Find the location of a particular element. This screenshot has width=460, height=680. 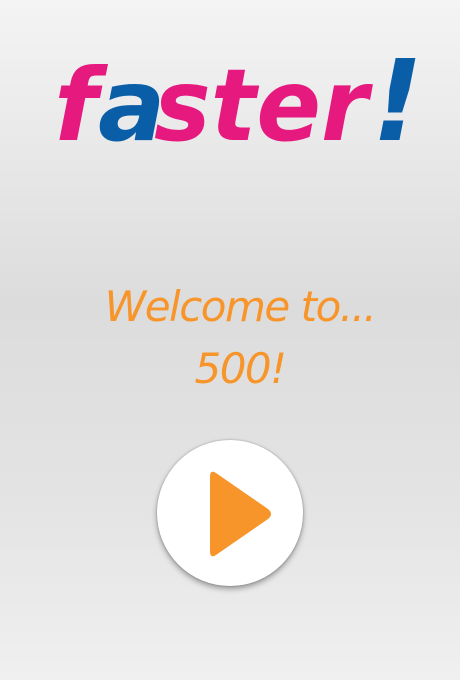

faster-logo: f a ster ! is located at coordinates (240, 96).